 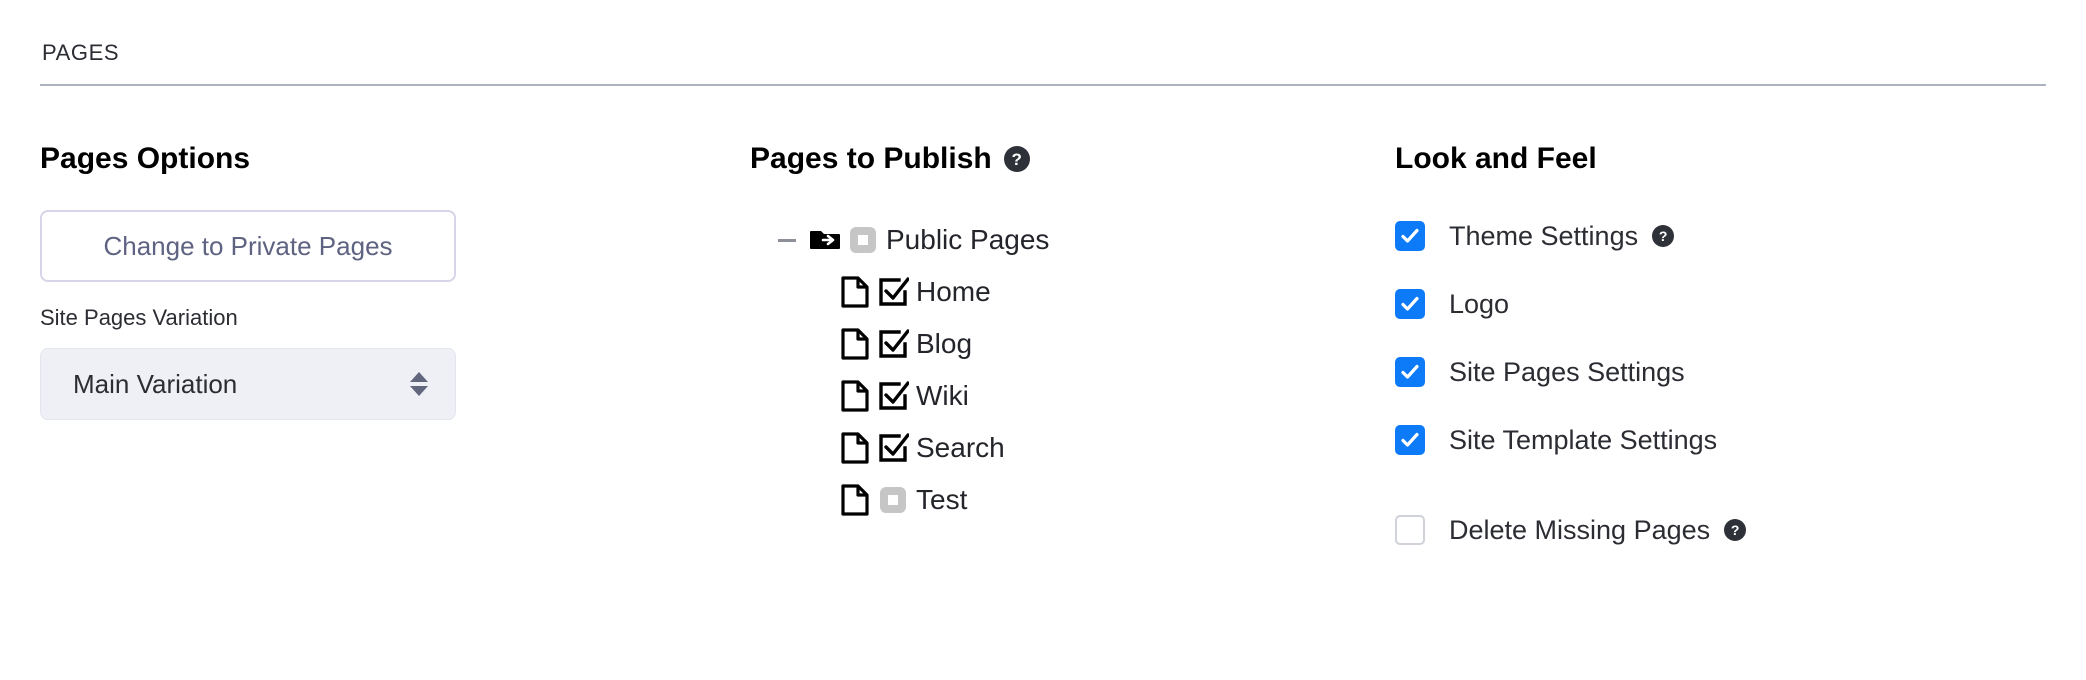 What do you see at coordinates (1725, 440) in the screenshot?
I see `option-site-template-settings: Site Template Settings` at bounding box center [1725, 440].